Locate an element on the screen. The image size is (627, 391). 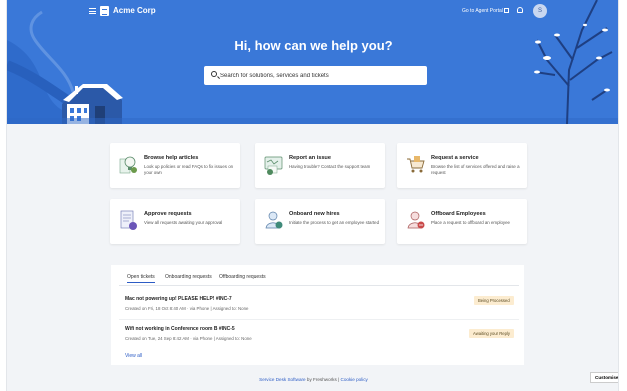
cart-icon is located at coordinates (416, 164).